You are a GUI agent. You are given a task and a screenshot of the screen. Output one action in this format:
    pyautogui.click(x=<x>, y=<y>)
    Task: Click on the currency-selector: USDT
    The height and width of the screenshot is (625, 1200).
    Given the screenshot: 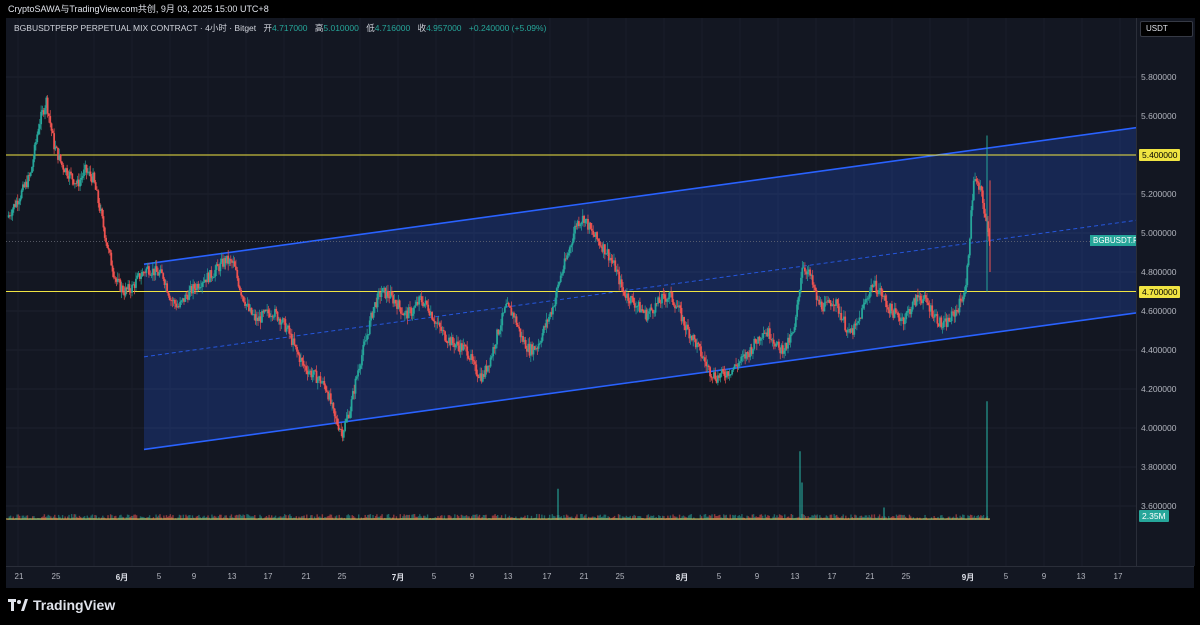 What is the action you would take?
    pyautogui.click(x=1166, y=29)
    